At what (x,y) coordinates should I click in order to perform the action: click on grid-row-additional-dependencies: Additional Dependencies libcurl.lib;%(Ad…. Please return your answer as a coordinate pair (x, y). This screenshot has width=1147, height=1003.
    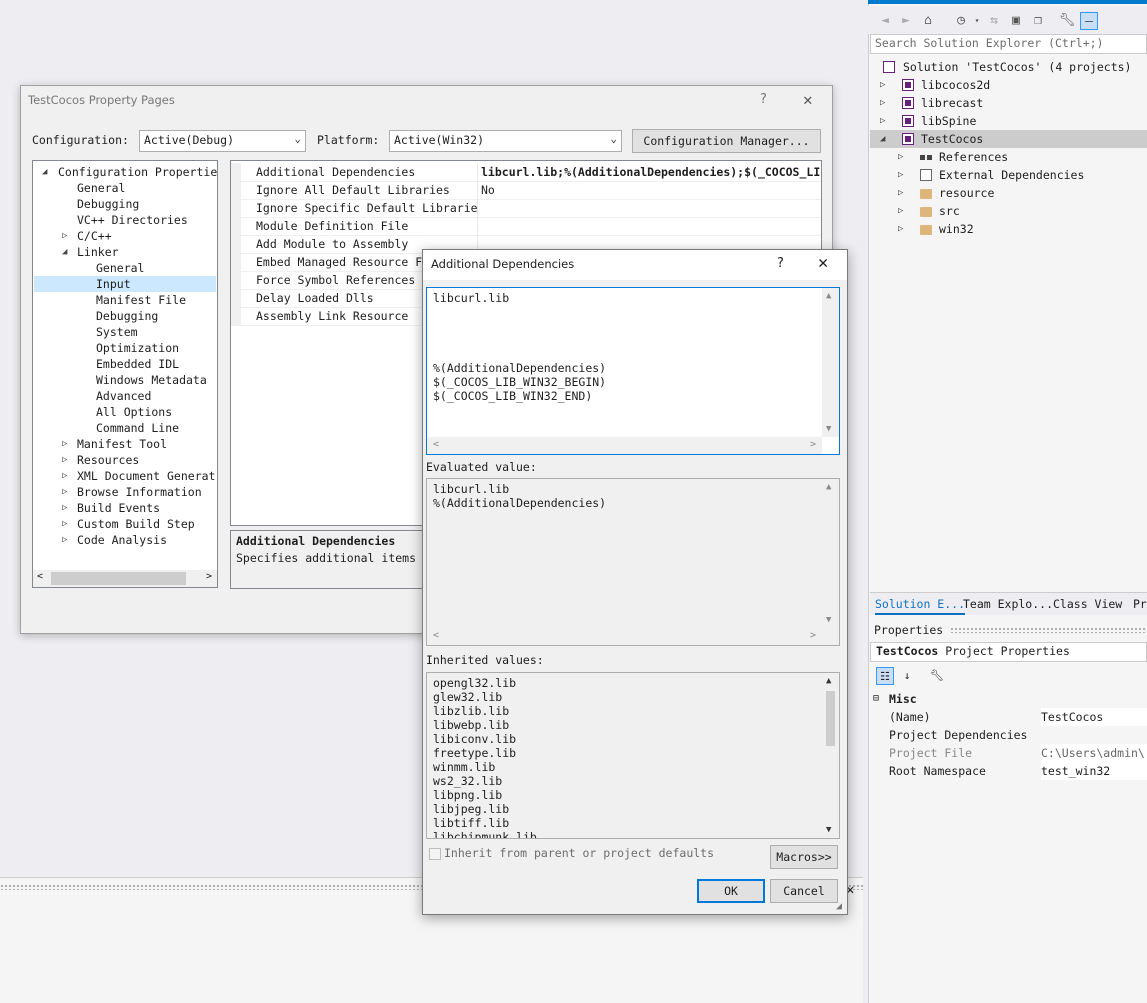
    Looking at the image, I should click on (526, 172).